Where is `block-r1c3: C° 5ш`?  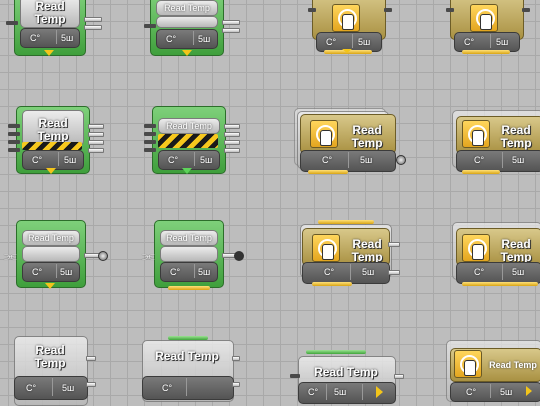 block-r1c3: C° 5ш is located at coordinates (350, 29).